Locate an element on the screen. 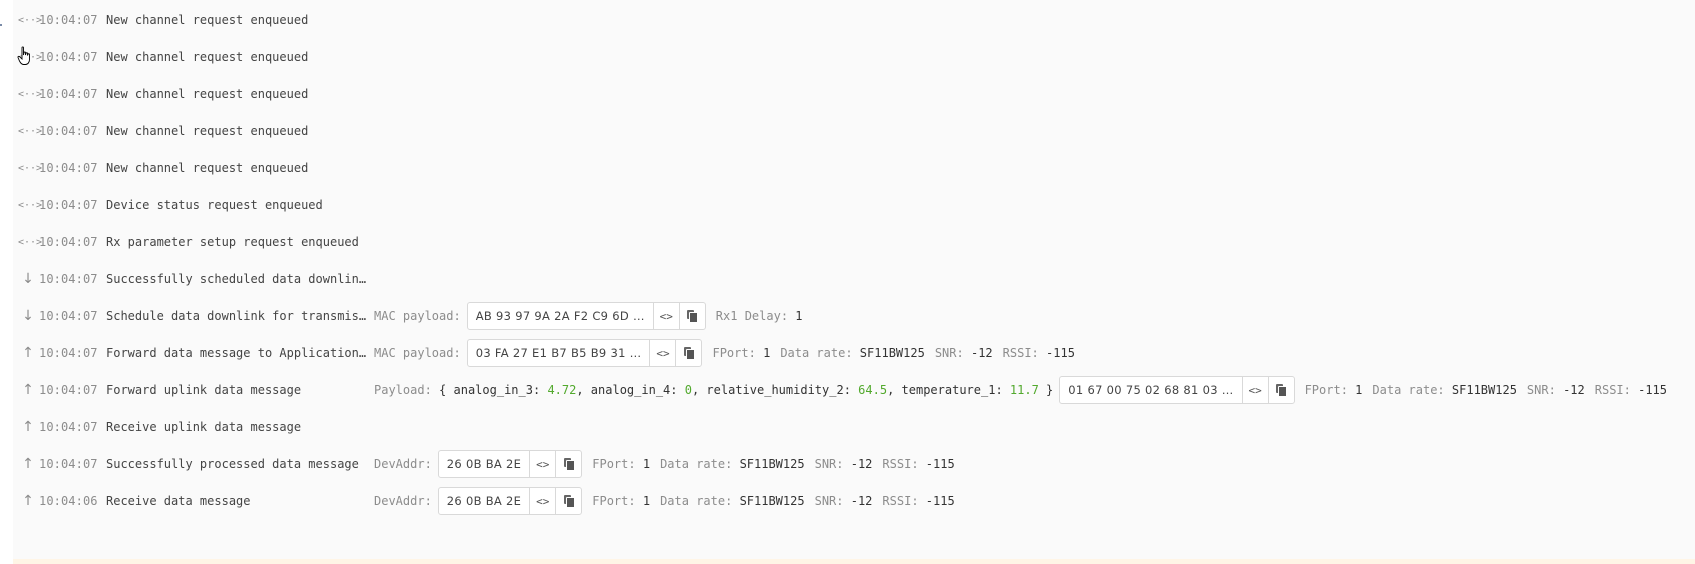 The height and width of the screenshot is (564, 1695). payload-key: temperature_1 is located at coordinates (948, 390).